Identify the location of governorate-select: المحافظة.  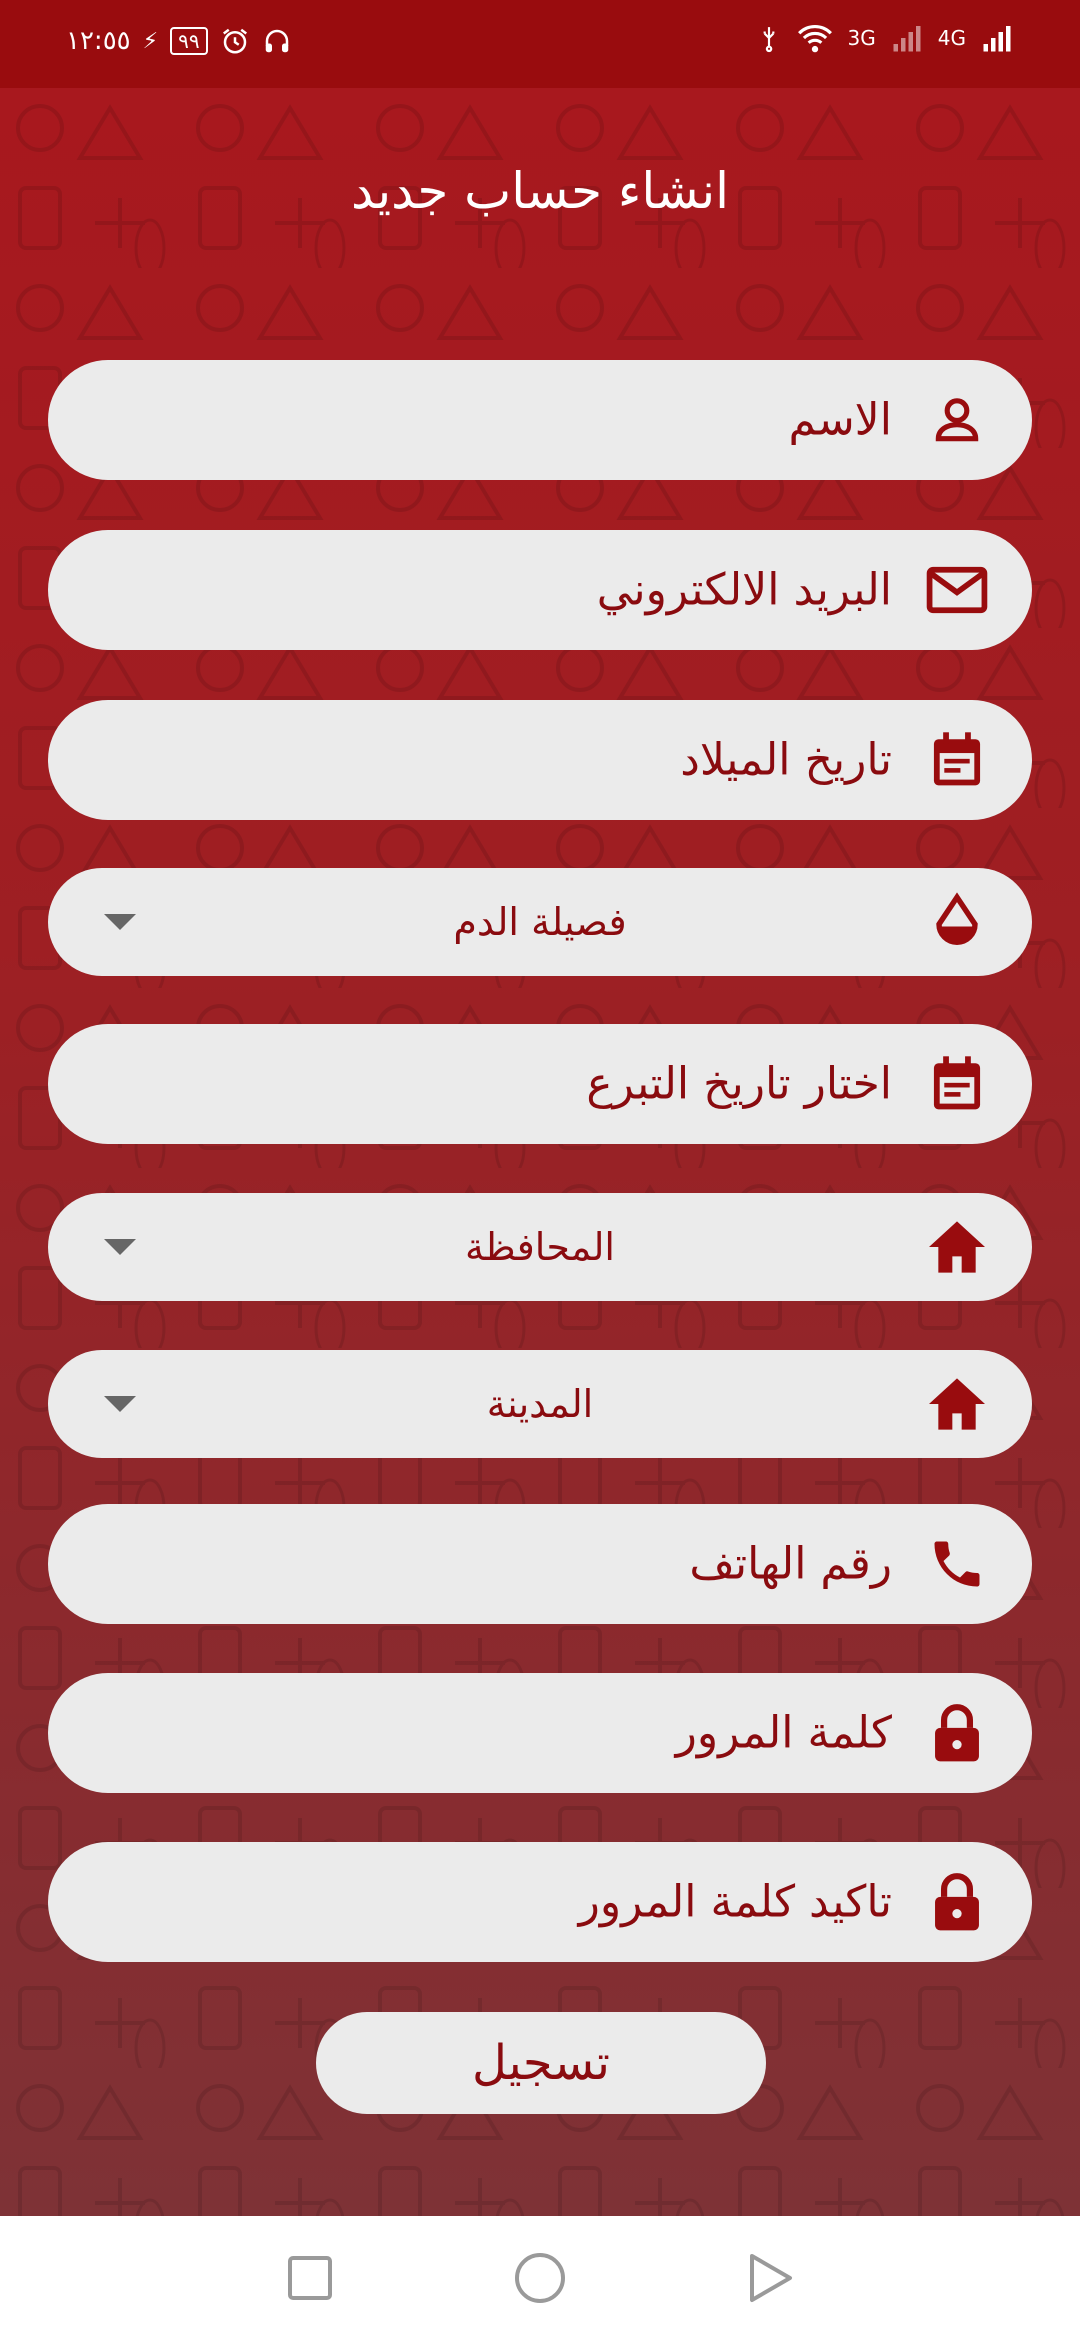
(540, 1247).